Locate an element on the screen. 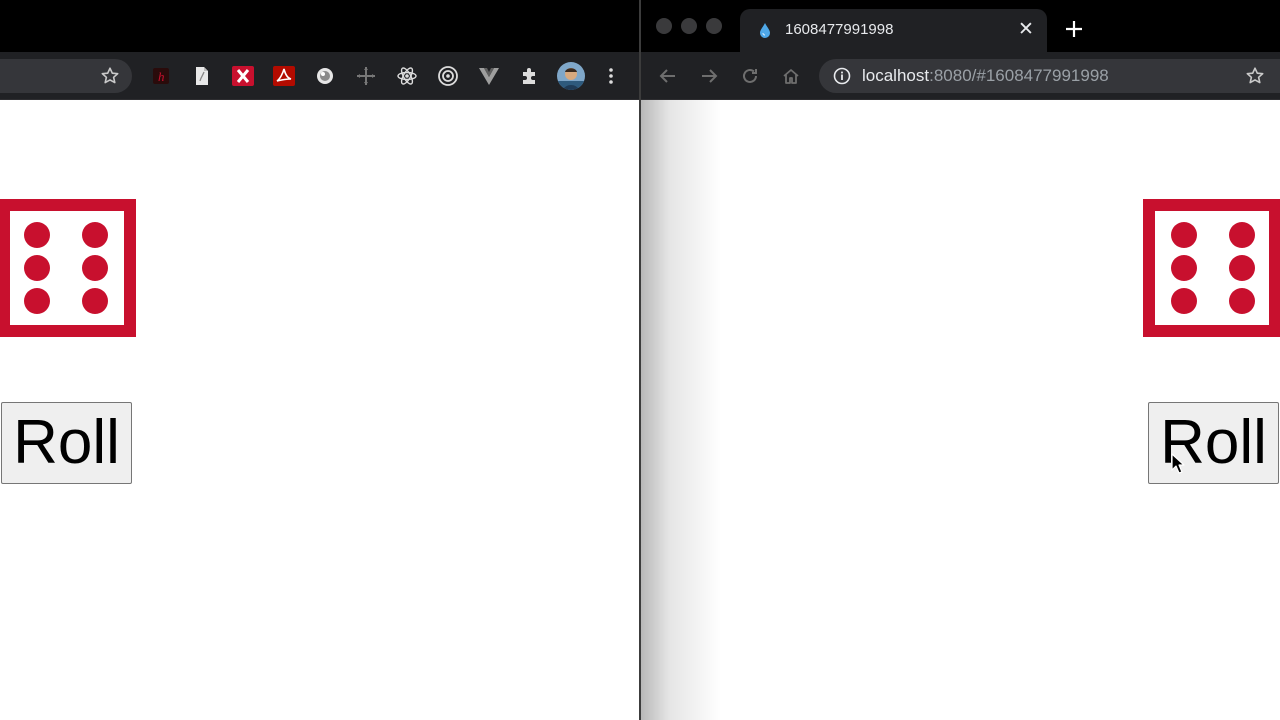 This screenshot has width=1280, height=720. forward-icon is located at coordinates (709, 76).